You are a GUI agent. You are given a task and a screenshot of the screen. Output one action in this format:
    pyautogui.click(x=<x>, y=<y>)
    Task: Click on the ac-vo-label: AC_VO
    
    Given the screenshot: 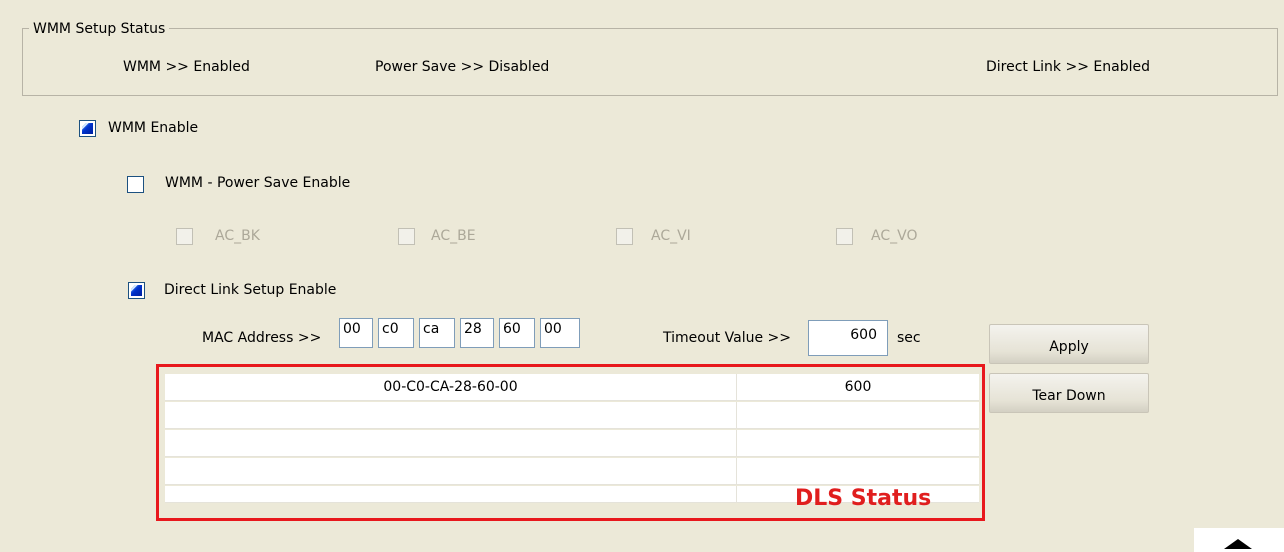 What is the action you would take?
    pyautogui.click(x=894, y=236)
    